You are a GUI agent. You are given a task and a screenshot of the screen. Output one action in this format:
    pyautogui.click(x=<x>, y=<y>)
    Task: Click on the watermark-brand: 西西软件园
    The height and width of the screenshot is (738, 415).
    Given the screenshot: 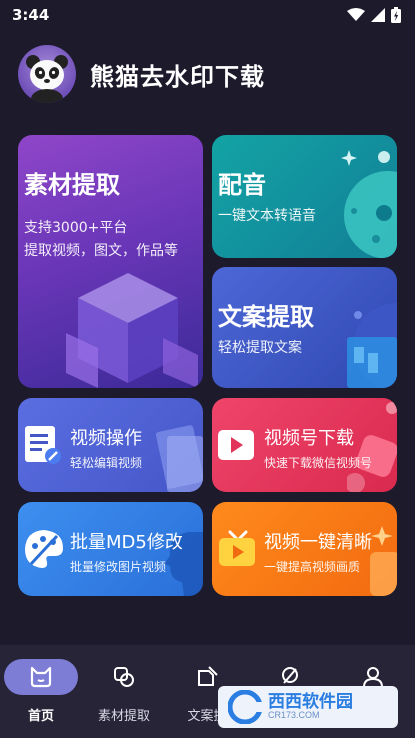 What is the action you would take?
    pyautogui.click(x=310, y=701)
    